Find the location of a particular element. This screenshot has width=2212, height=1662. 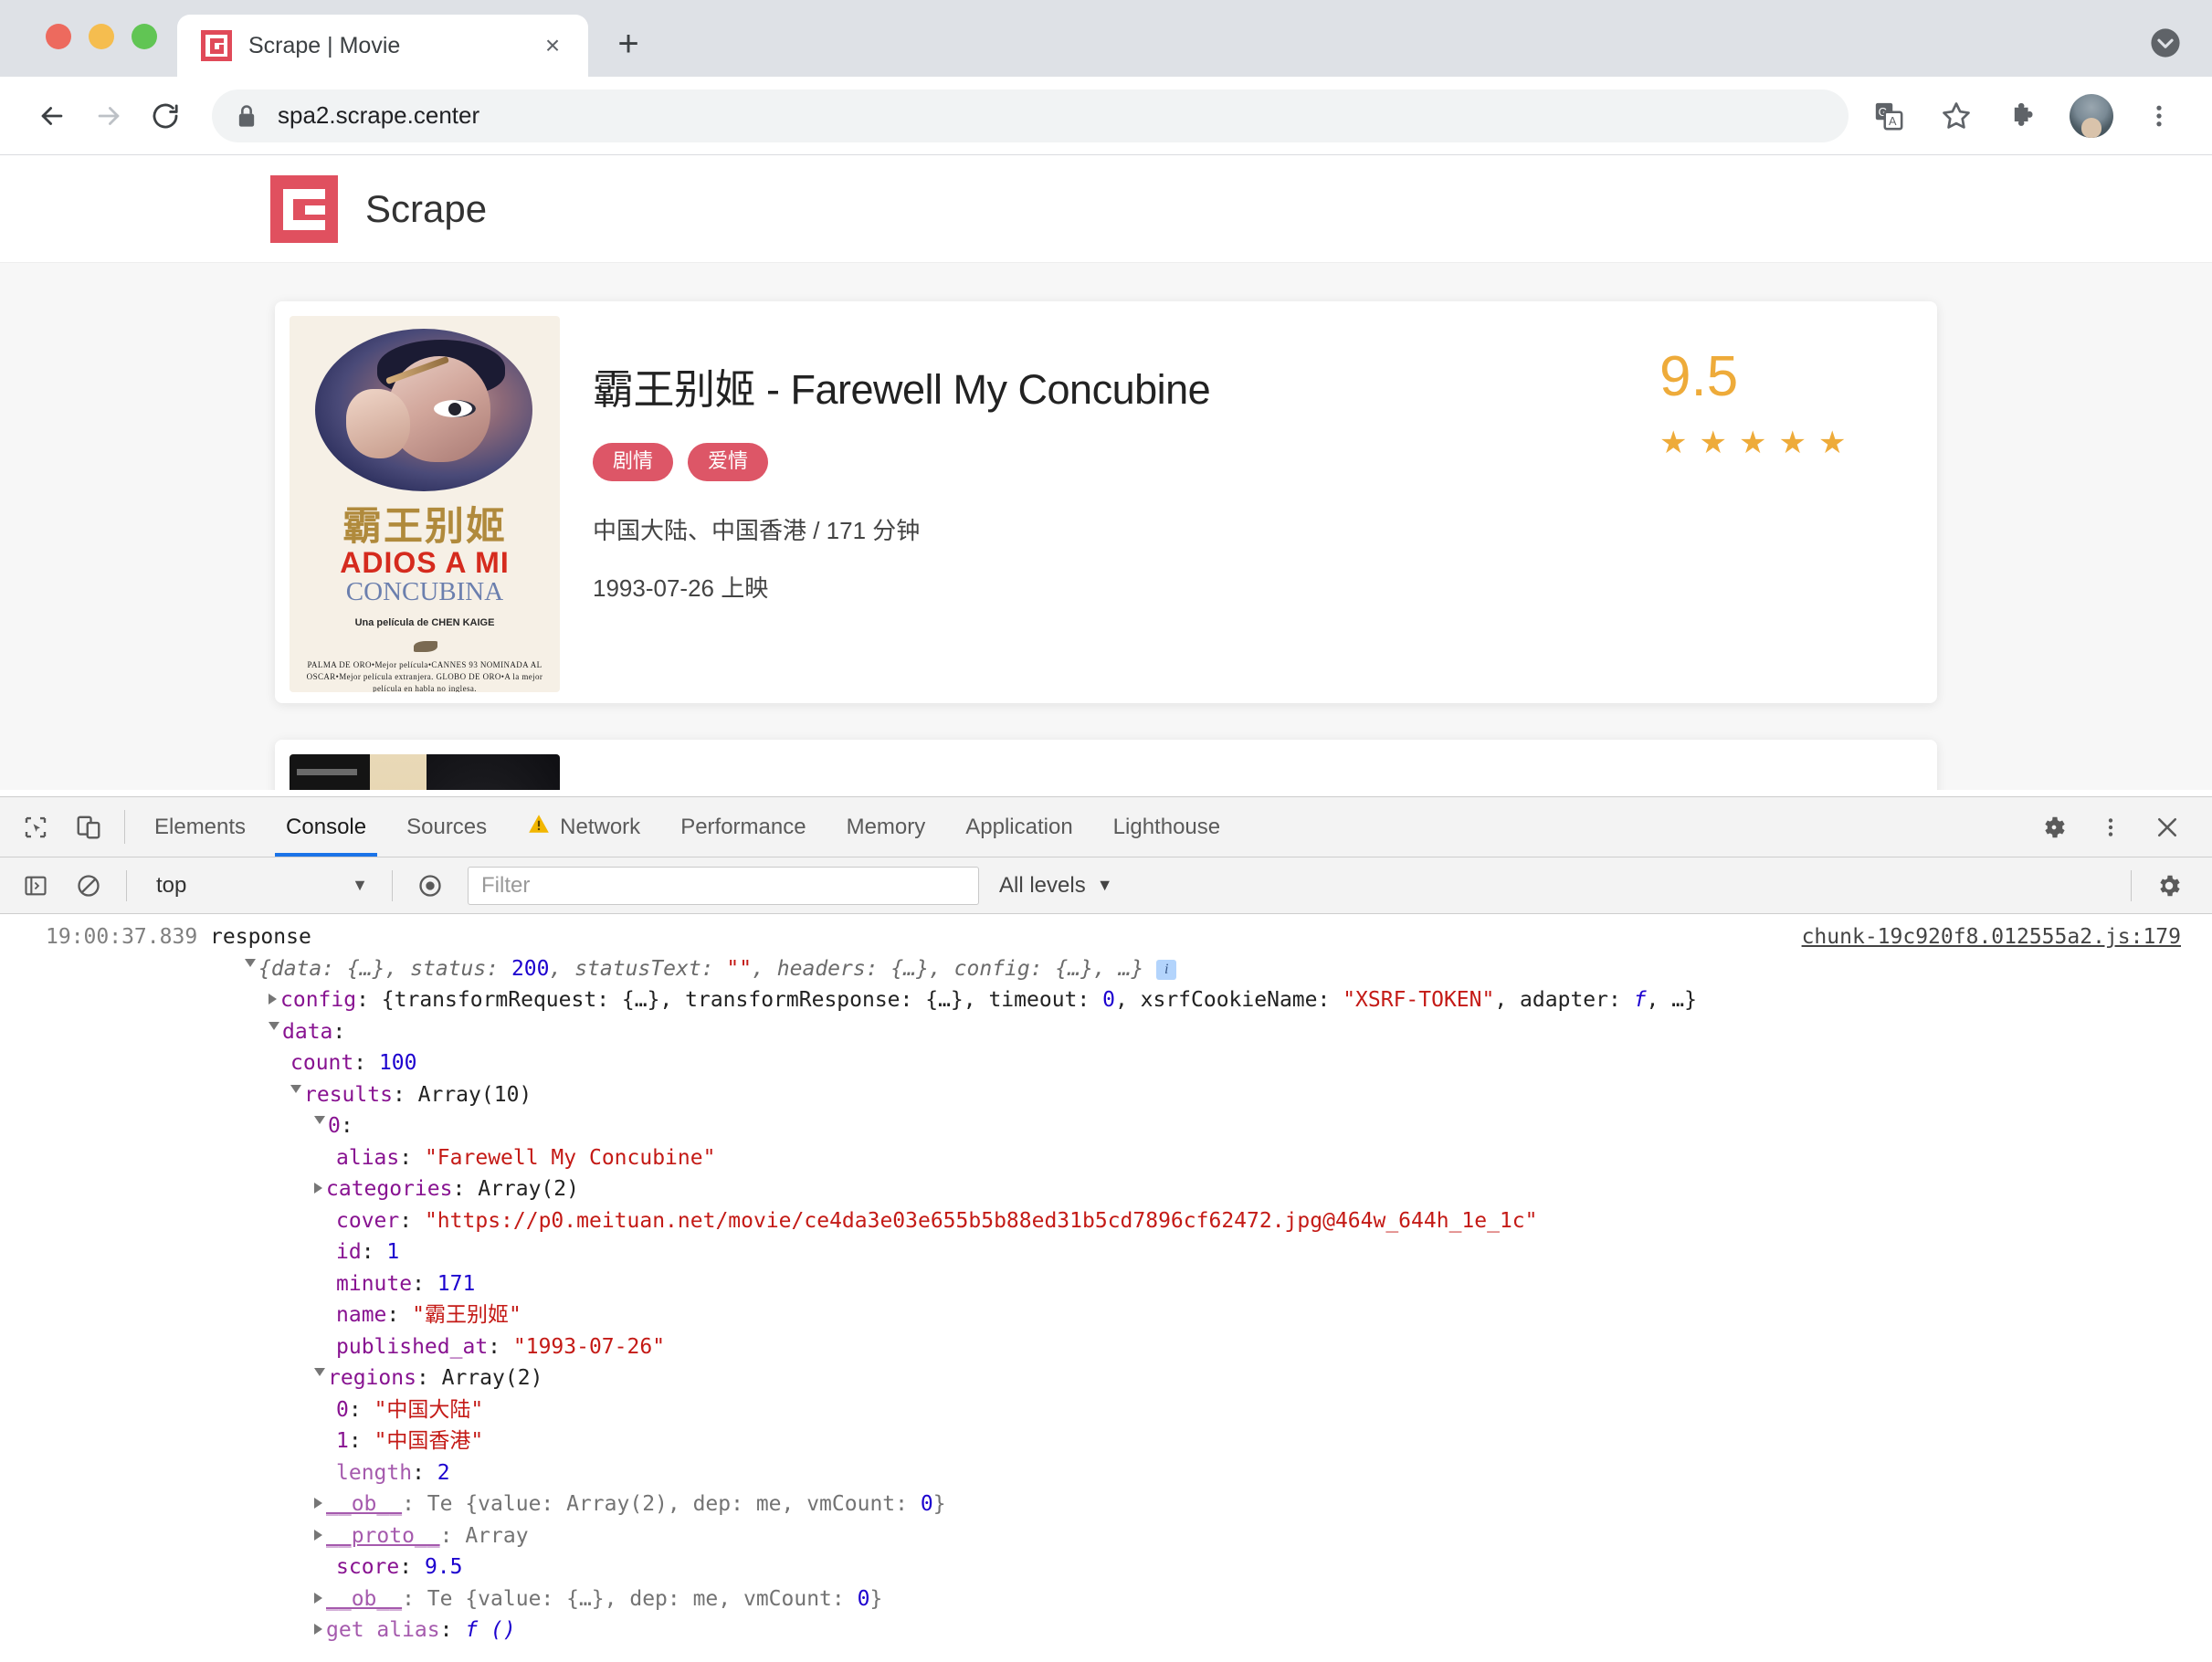

tab-network: Network is located at coordinates (584, 827).